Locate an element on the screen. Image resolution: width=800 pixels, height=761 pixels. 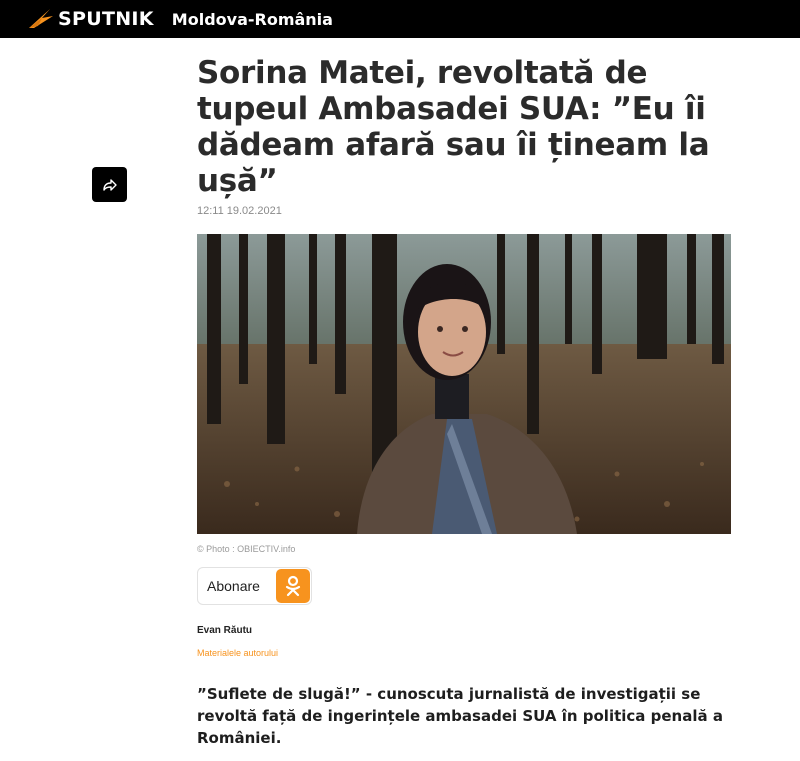
share-button is located at coordinates (109, 184).